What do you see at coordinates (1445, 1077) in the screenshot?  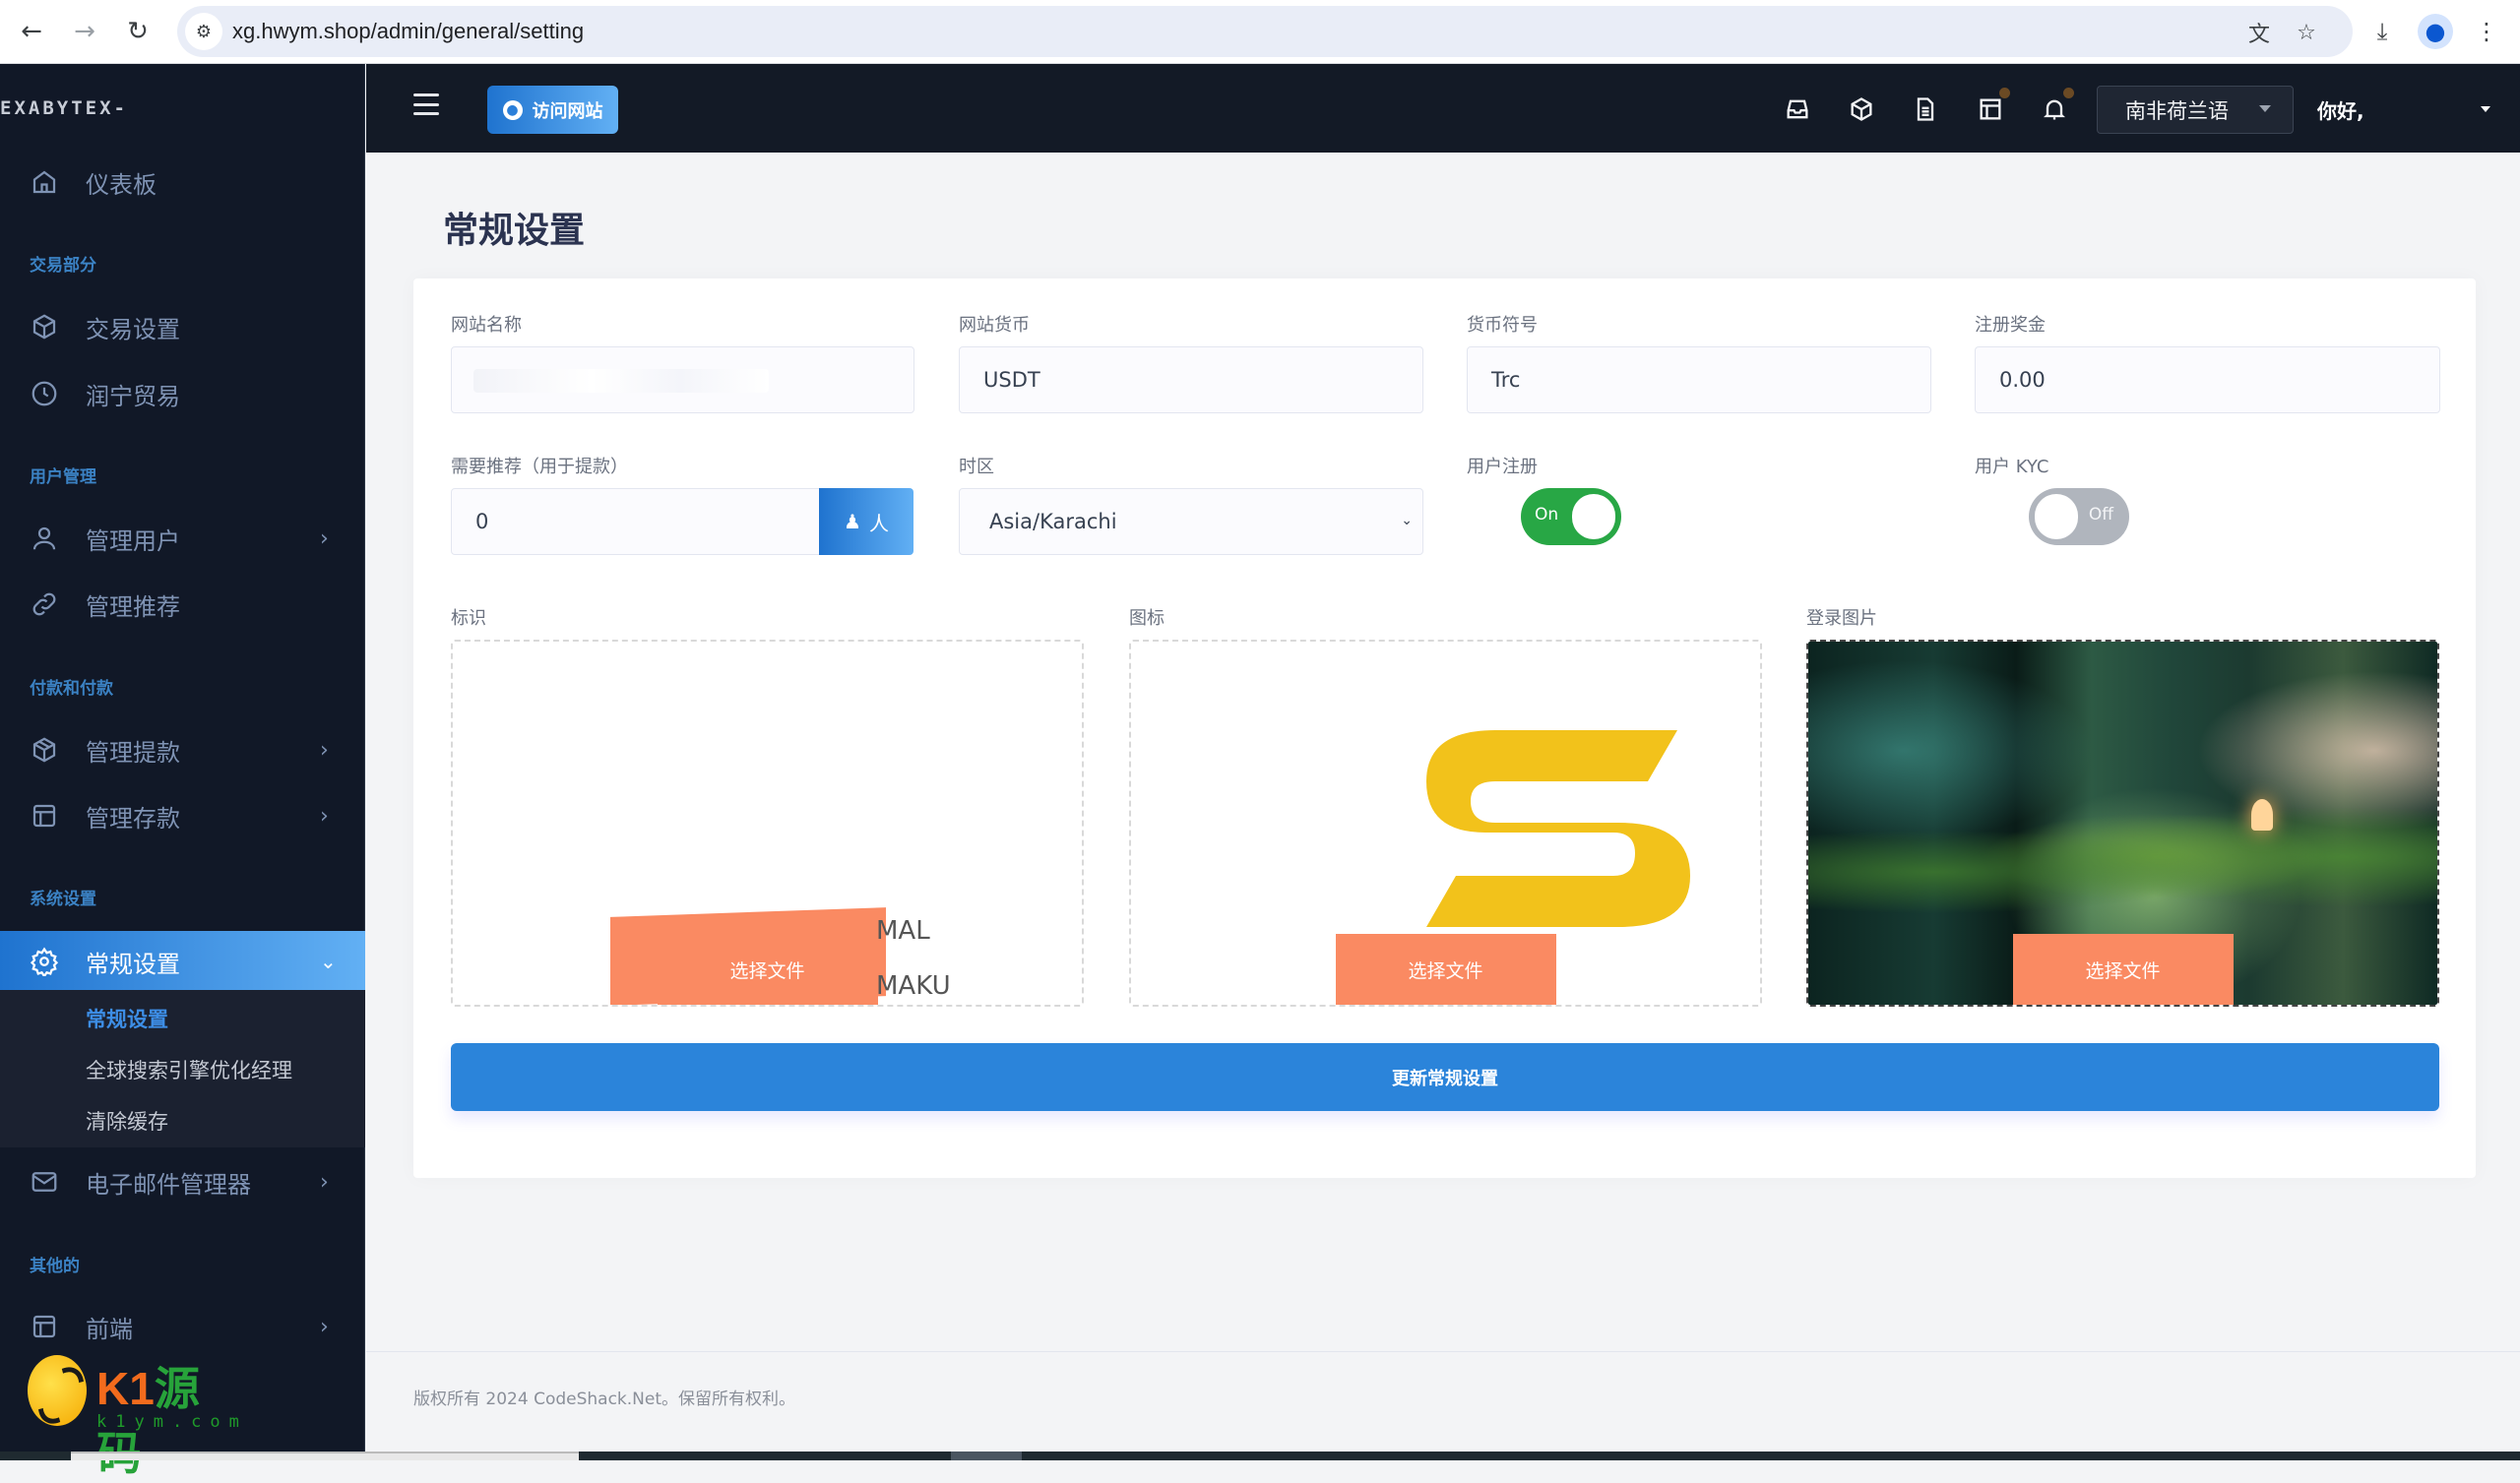 I see `update-settings-button: 更新常规设置` at bounding box center [1445, 1077].